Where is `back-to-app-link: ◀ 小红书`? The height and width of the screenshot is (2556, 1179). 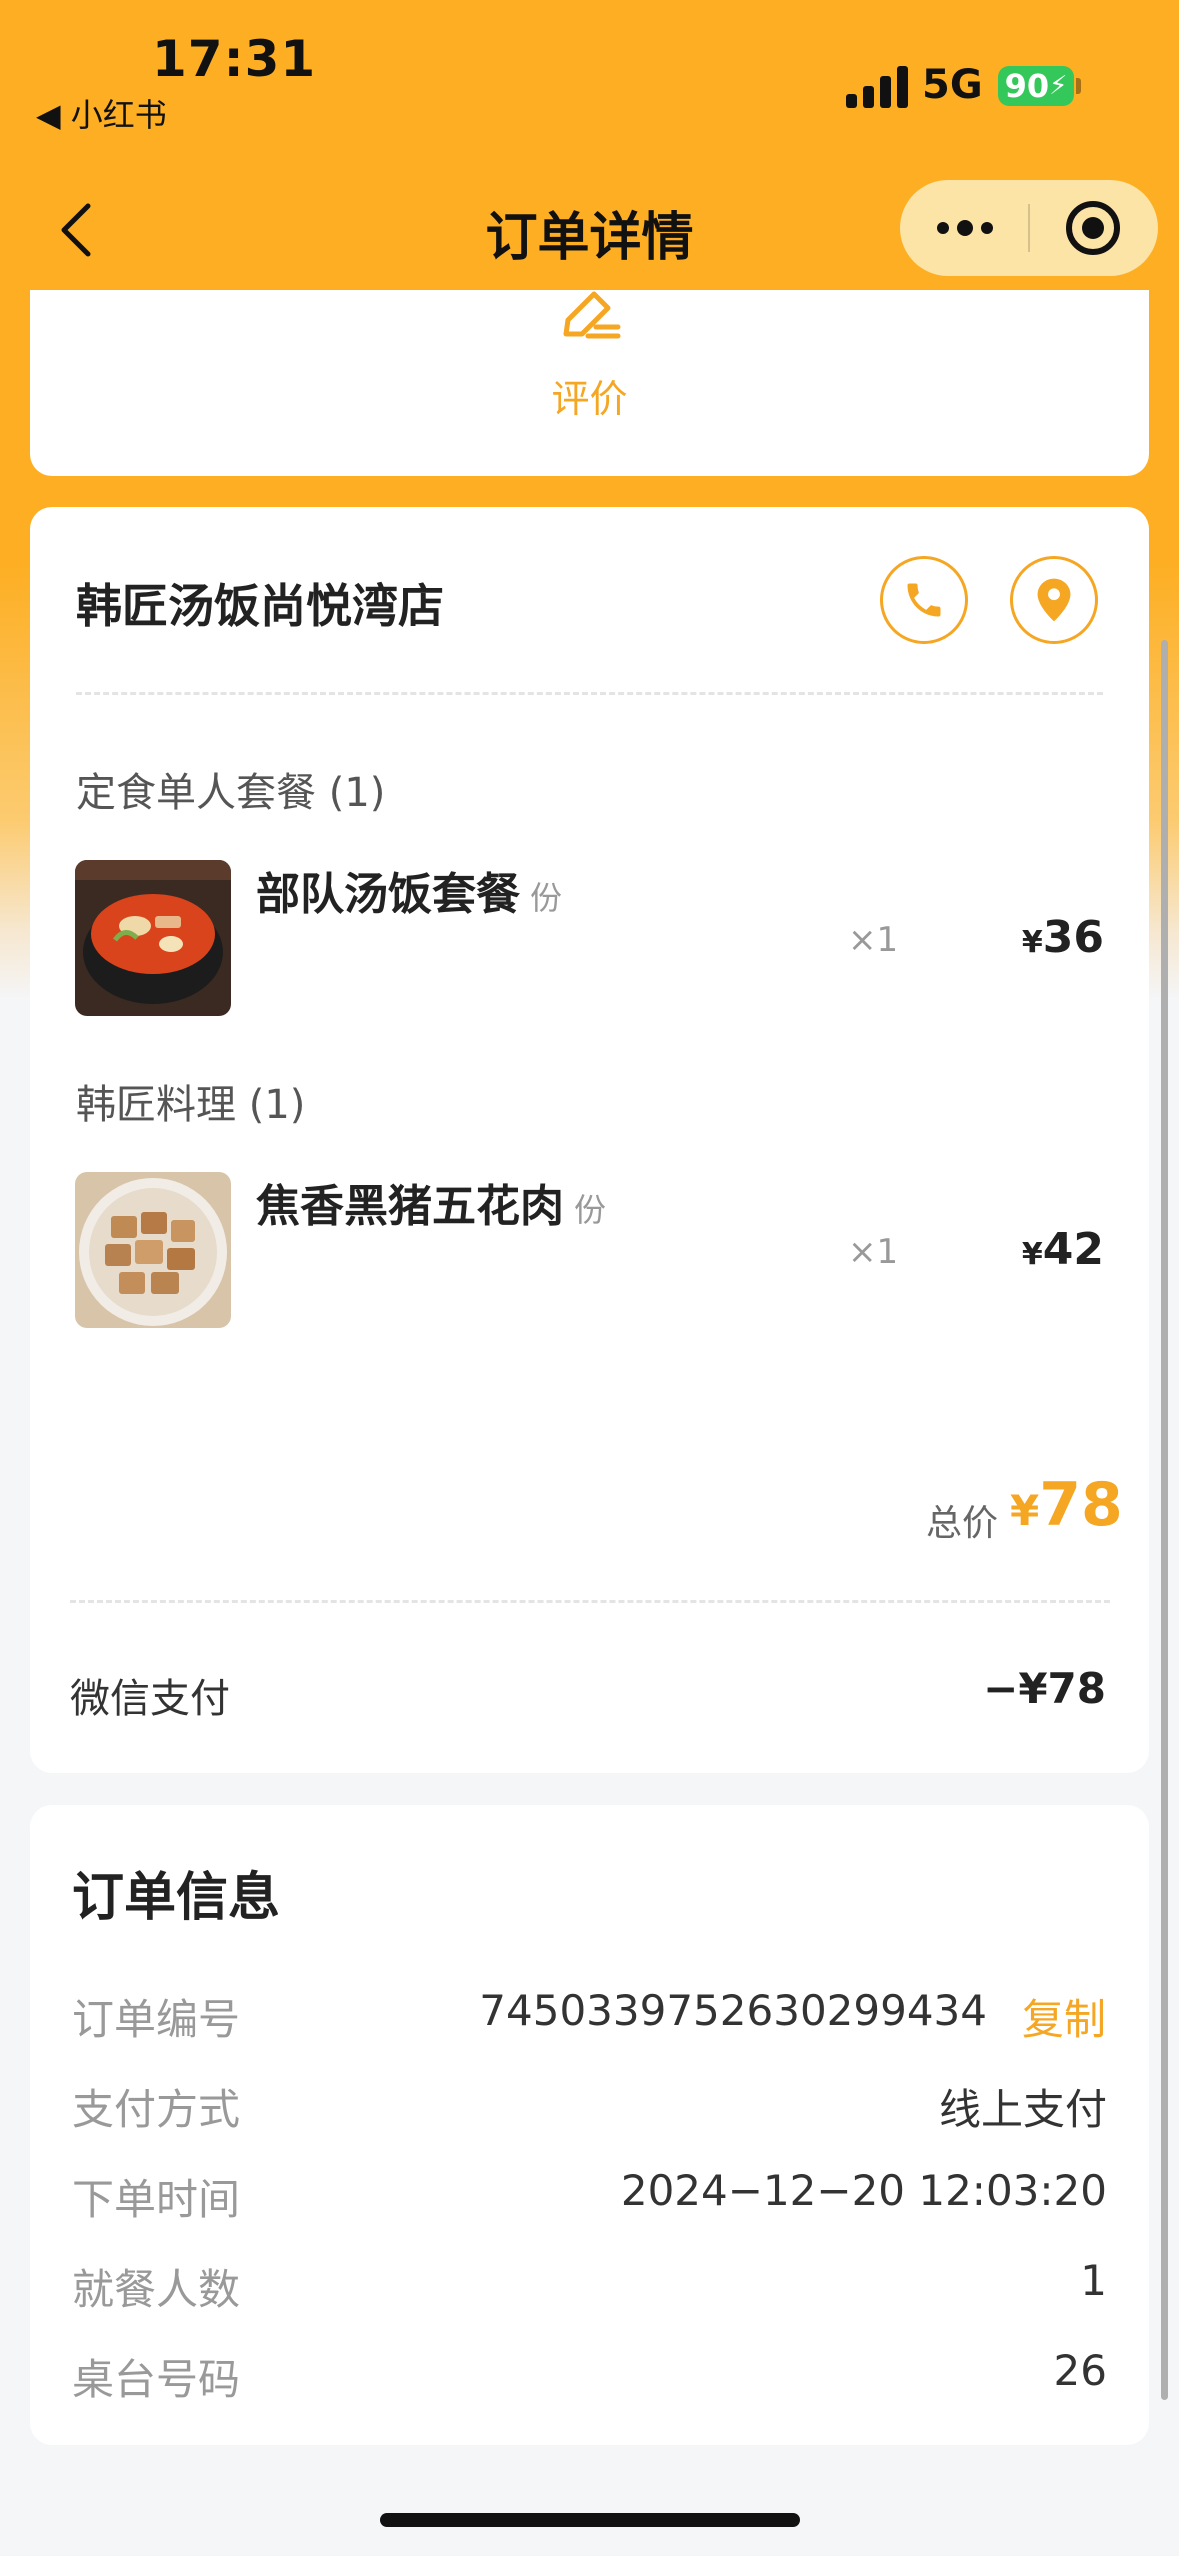
back-to-app-link: ◀ 小红书 is located at coordinates (101, 113).